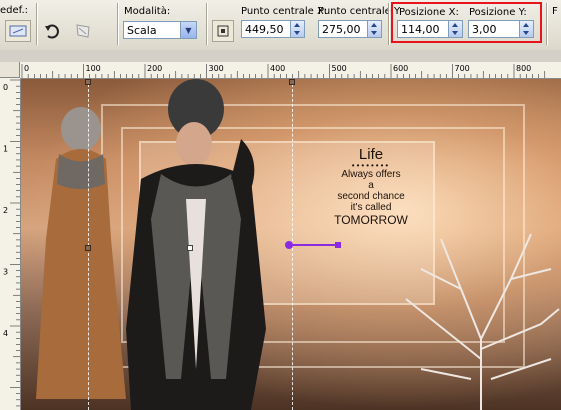 This screenshot has width=561, height=410. I want to click on apply-button, so click(53, 31).